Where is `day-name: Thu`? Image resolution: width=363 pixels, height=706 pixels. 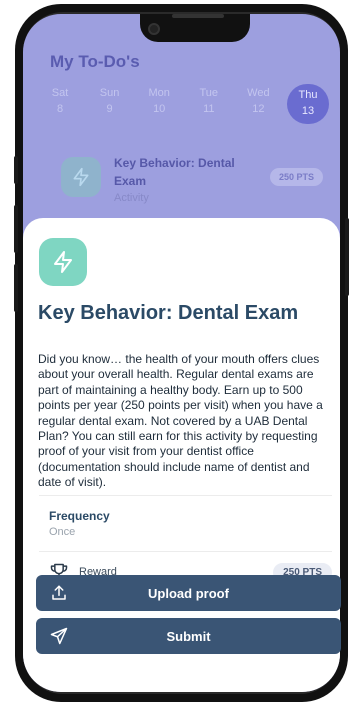 day-name: Thu is located at coordinates (308, 95).